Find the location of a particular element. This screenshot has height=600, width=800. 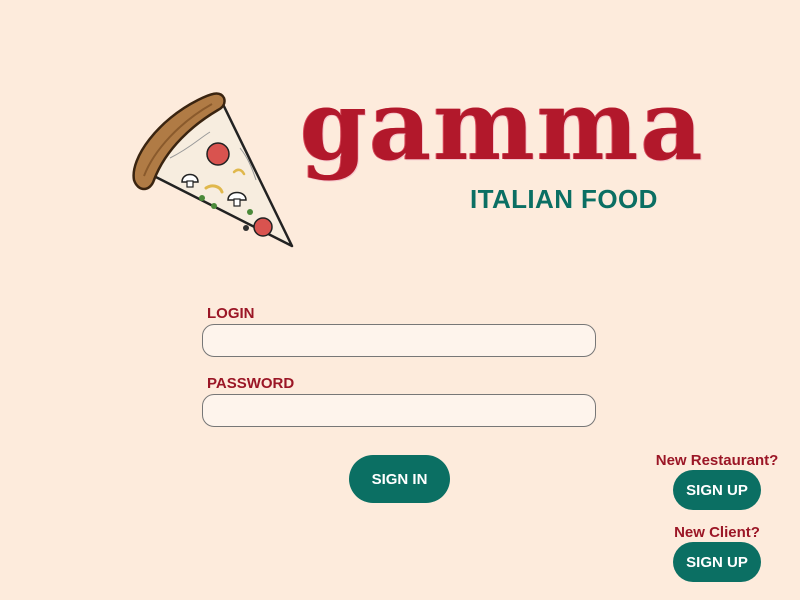

client-signup: New Client? SIGN UP is located at coordinates (717, 553).